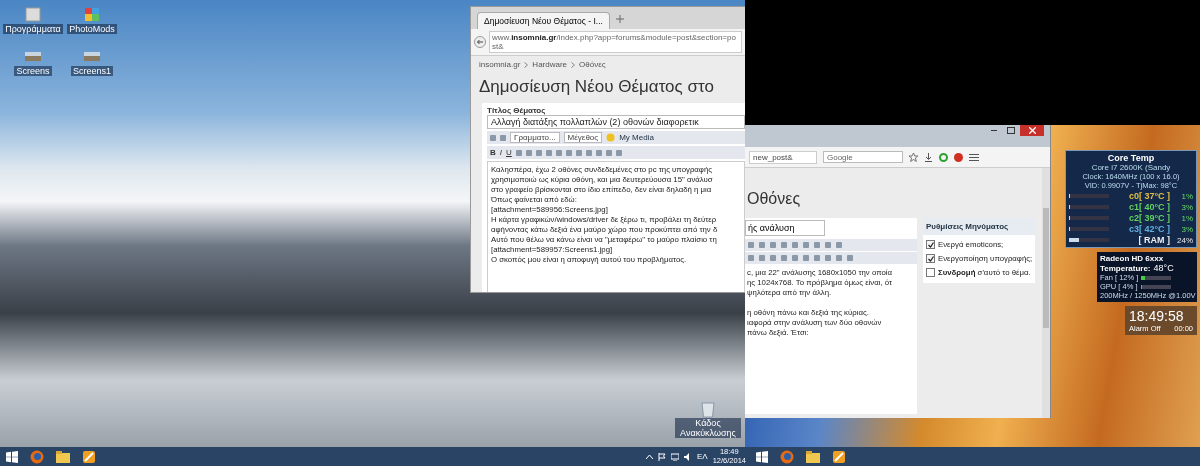  I want to click on temperature-label: Temperature:, so click(1125, 268).